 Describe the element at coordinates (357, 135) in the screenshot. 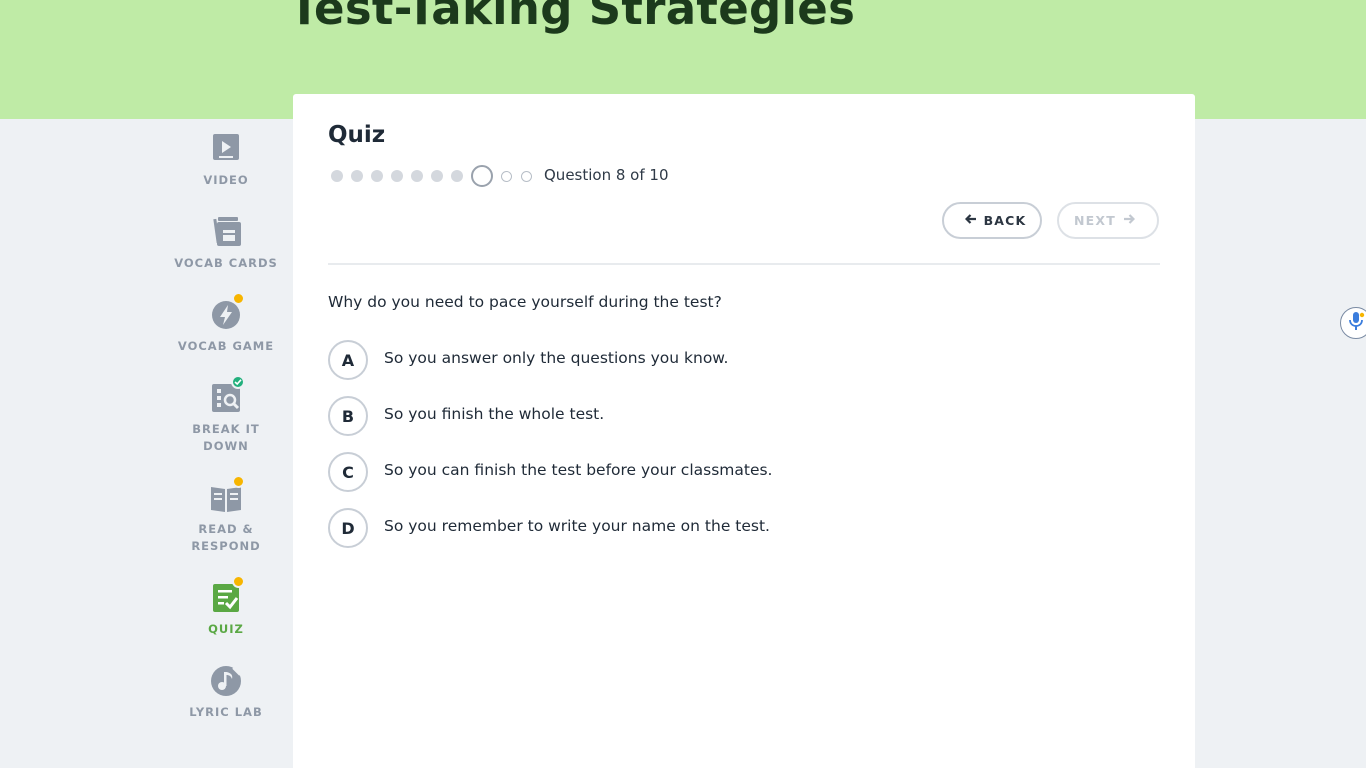

I see `quiz-title: Quiz` at that location.